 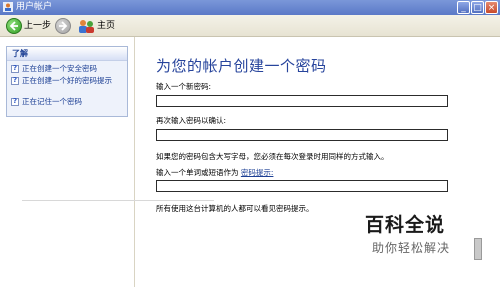 What do you see at coordinates (302, 101) in the screenshot?
I see `new-password-field` at bounding box center [302, 101].